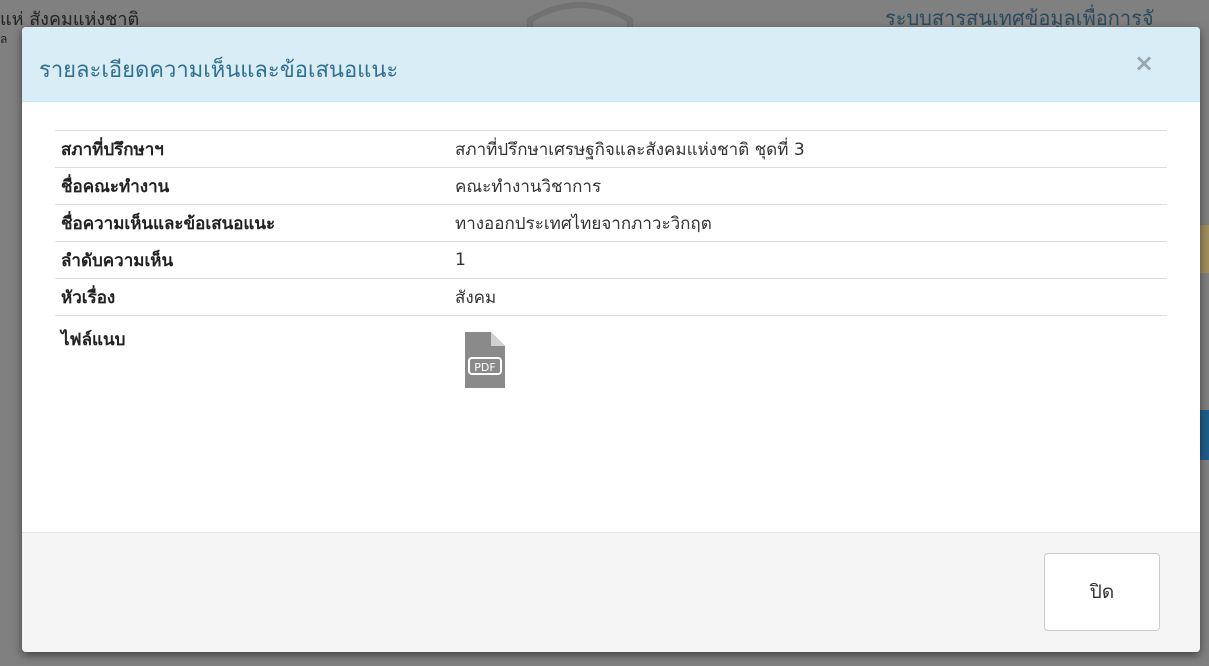  I want to click on table-row: หัวเรื่อง สังคม, so click(611, 297).